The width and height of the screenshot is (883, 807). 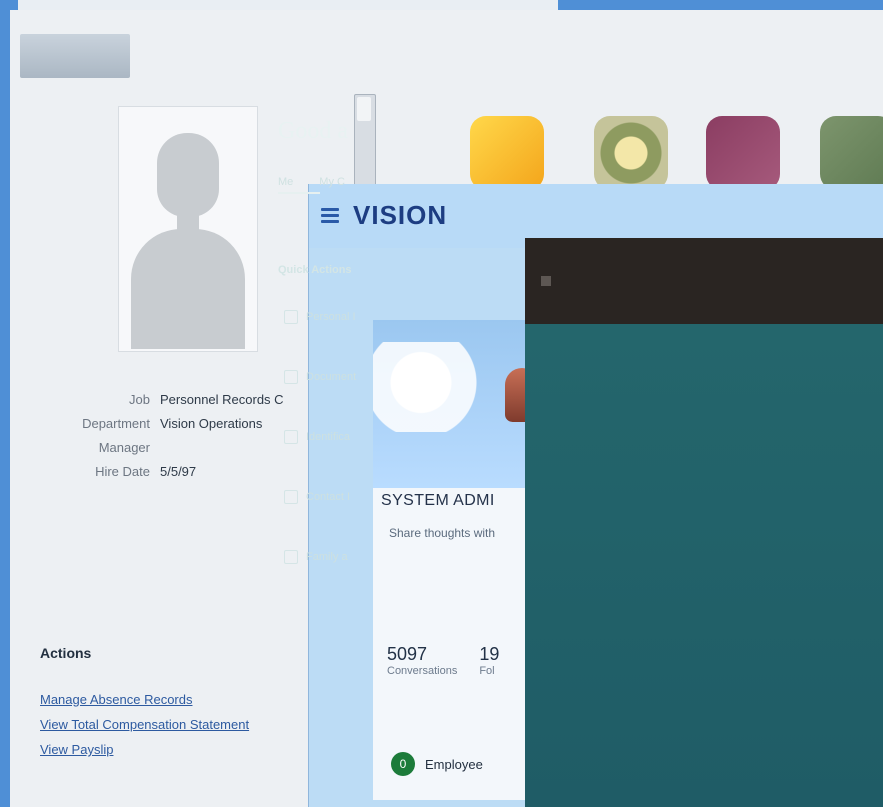 I want to click on stat-number: 5097, so click(x=407, y=654).